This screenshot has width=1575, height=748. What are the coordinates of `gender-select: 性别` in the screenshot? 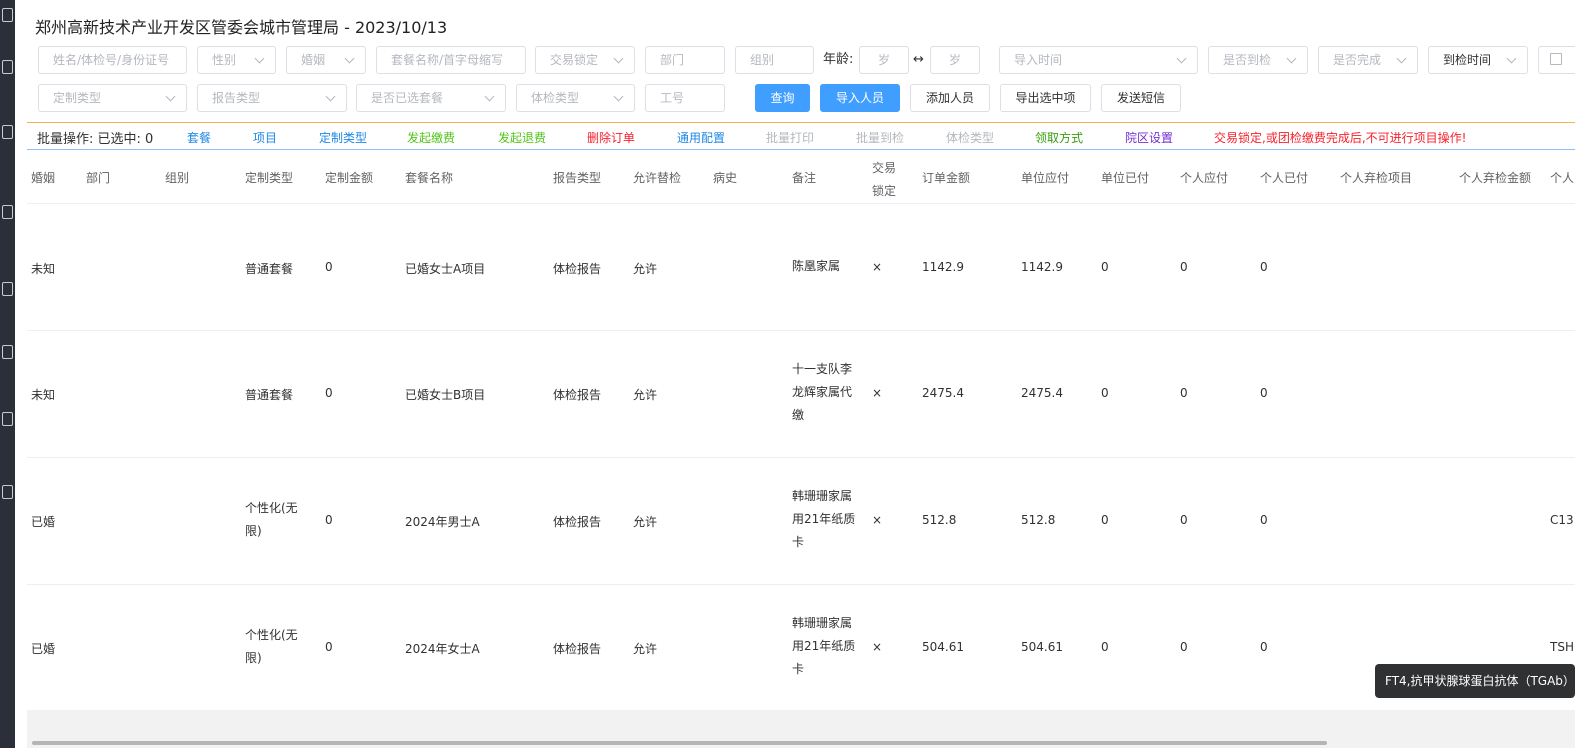 It's located at (236, 60).